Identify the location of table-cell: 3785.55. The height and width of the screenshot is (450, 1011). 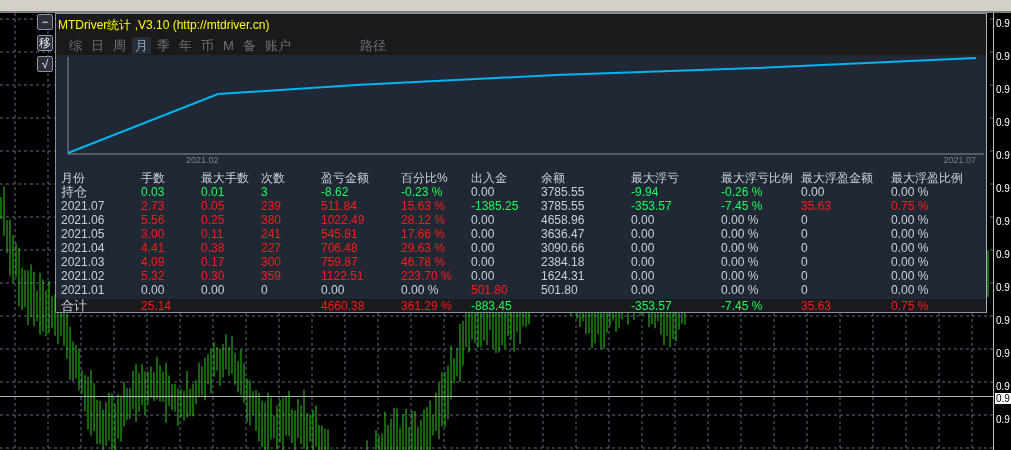
(563, 192).